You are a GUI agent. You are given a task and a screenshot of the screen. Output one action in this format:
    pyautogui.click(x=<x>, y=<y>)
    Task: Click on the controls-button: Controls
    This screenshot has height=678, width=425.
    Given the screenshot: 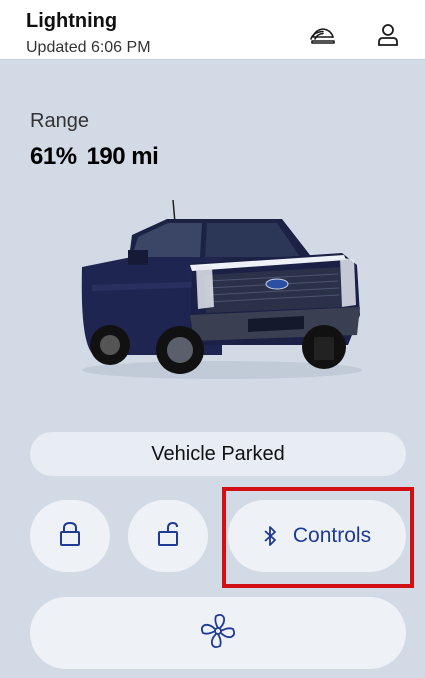 What is the action you would take?
    pyautogui.click(x=317, y=536)
    